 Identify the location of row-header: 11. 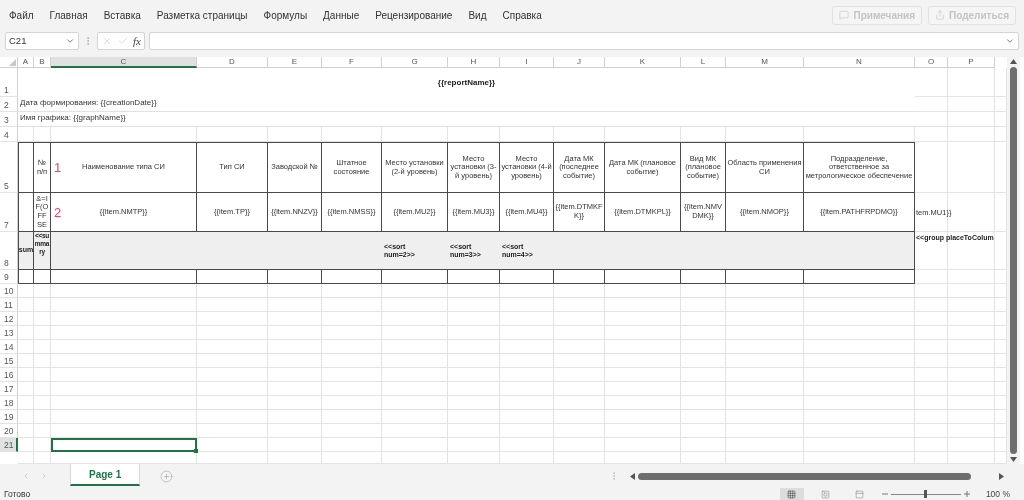
(9, 305).